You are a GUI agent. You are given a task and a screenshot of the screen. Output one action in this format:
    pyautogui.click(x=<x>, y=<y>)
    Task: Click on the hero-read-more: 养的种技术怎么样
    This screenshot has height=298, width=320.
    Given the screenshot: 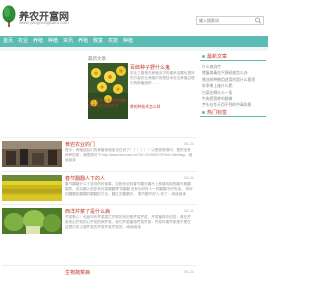 What is the action you would take?
    pyautogui.click(x=145, y=107)
    